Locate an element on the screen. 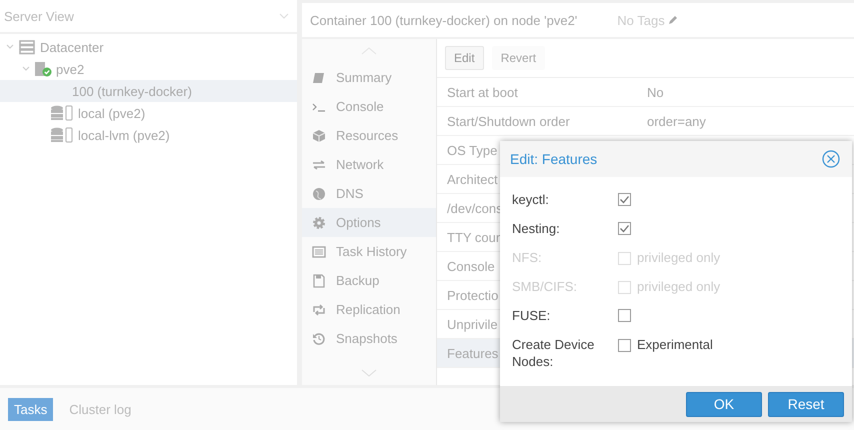 Image resolution: width=854 pixels, height=430 pixels. field-label: FUSE: is located at coordinates (532, 315).